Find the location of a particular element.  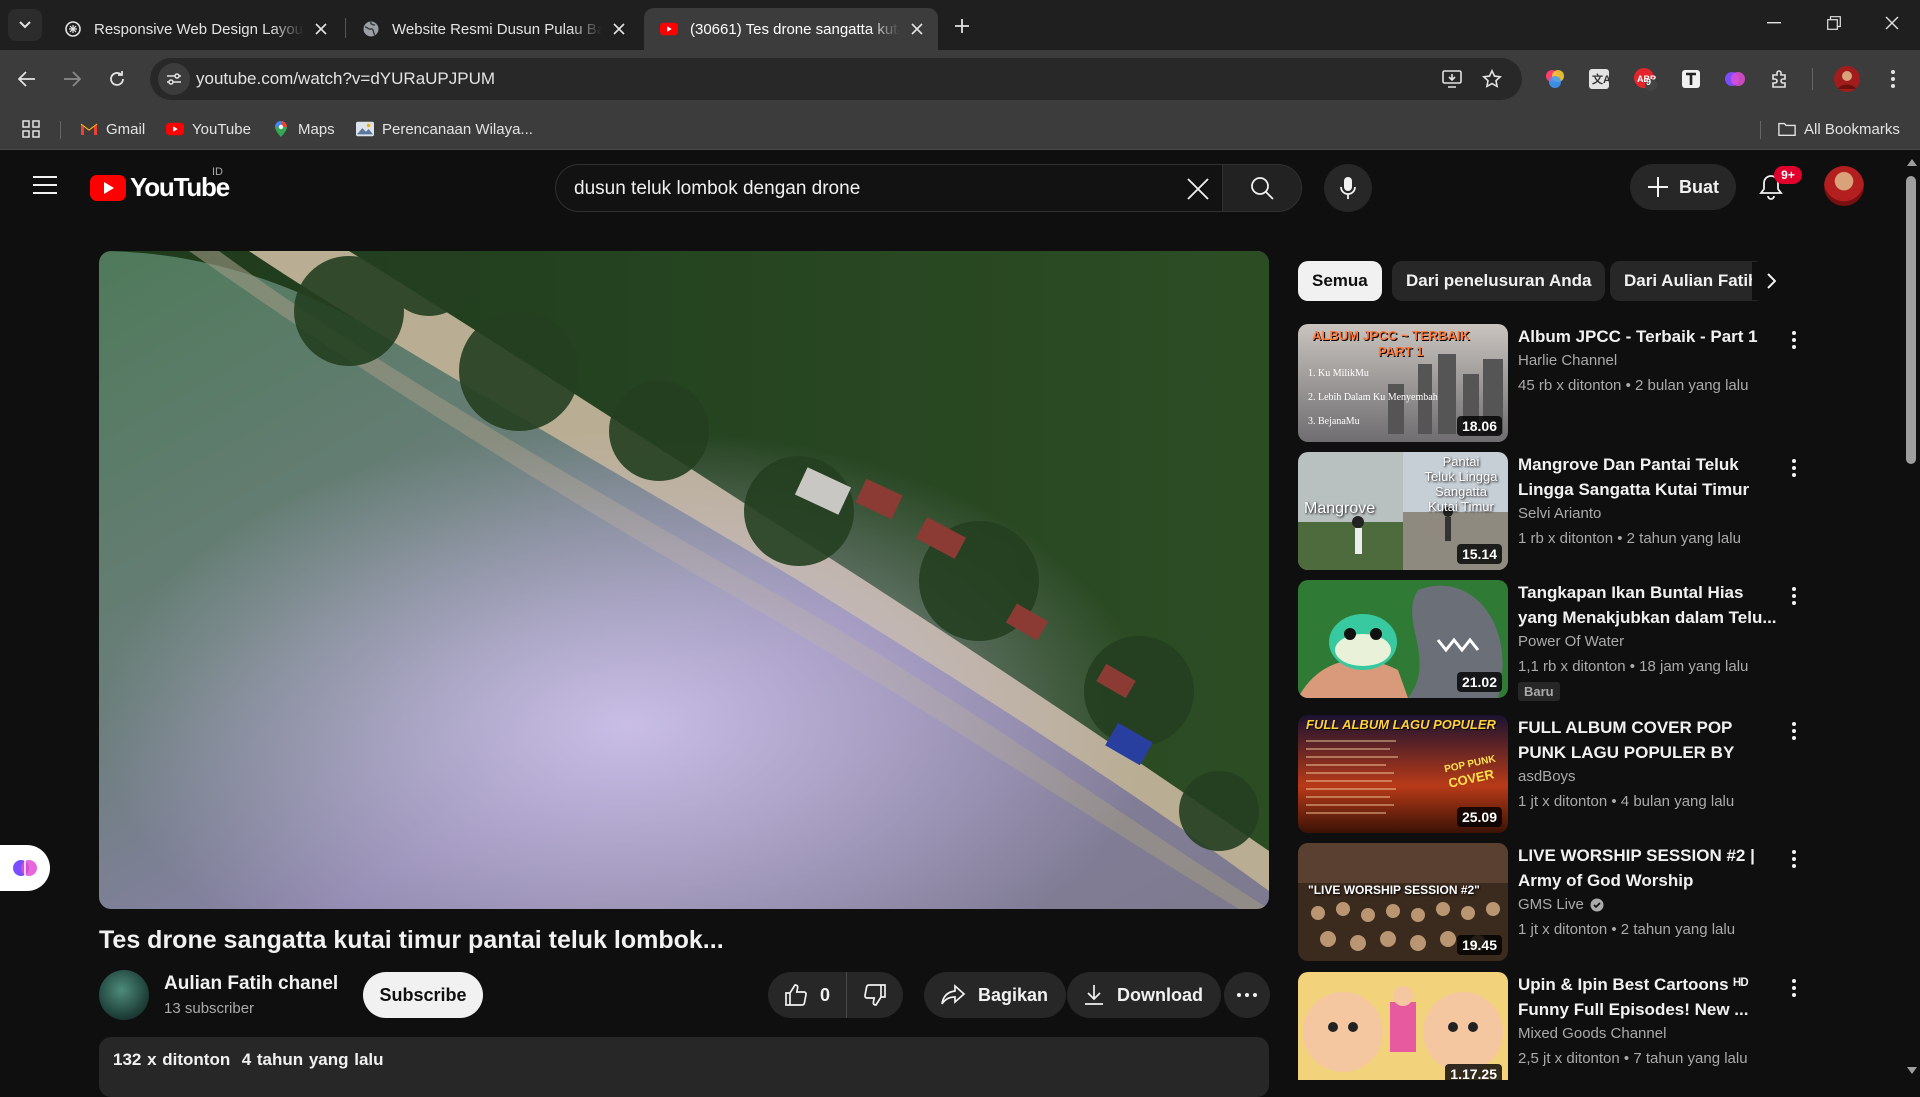

search-box: dusun teluk lombok dengan drone is located at coordinates (889, 188).